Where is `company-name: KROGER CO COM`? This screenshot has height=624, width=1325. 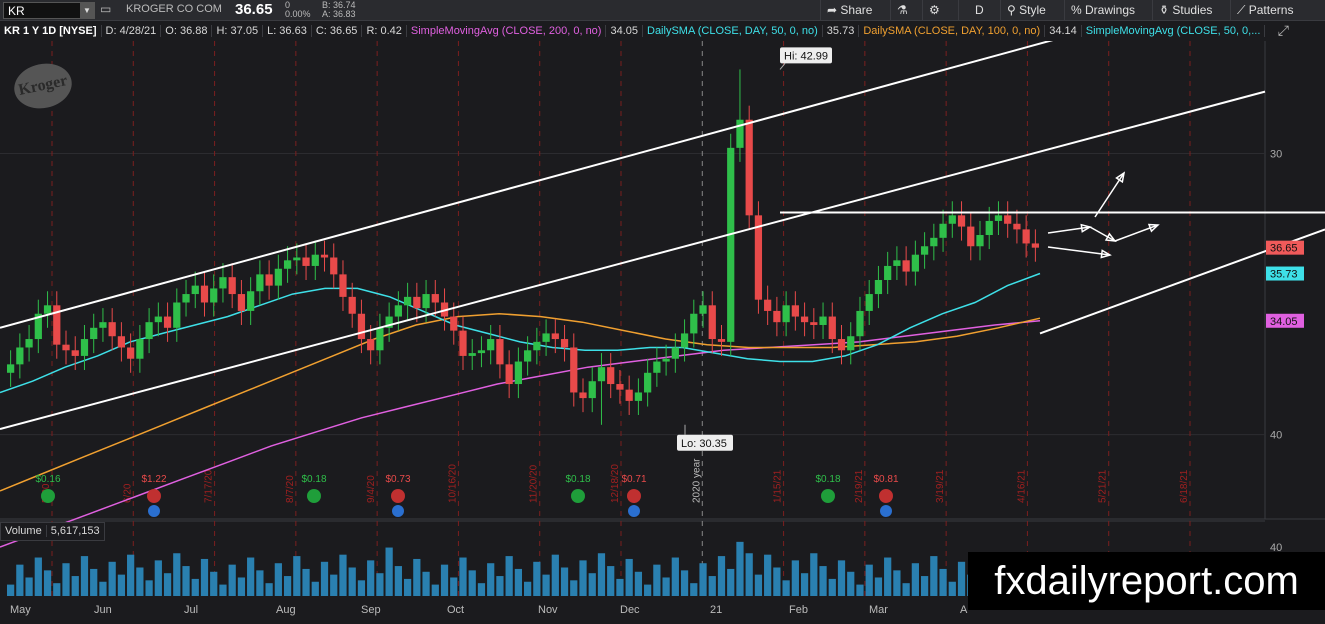
company-name: KROGER CO COM is located at coordinates (174, 9).